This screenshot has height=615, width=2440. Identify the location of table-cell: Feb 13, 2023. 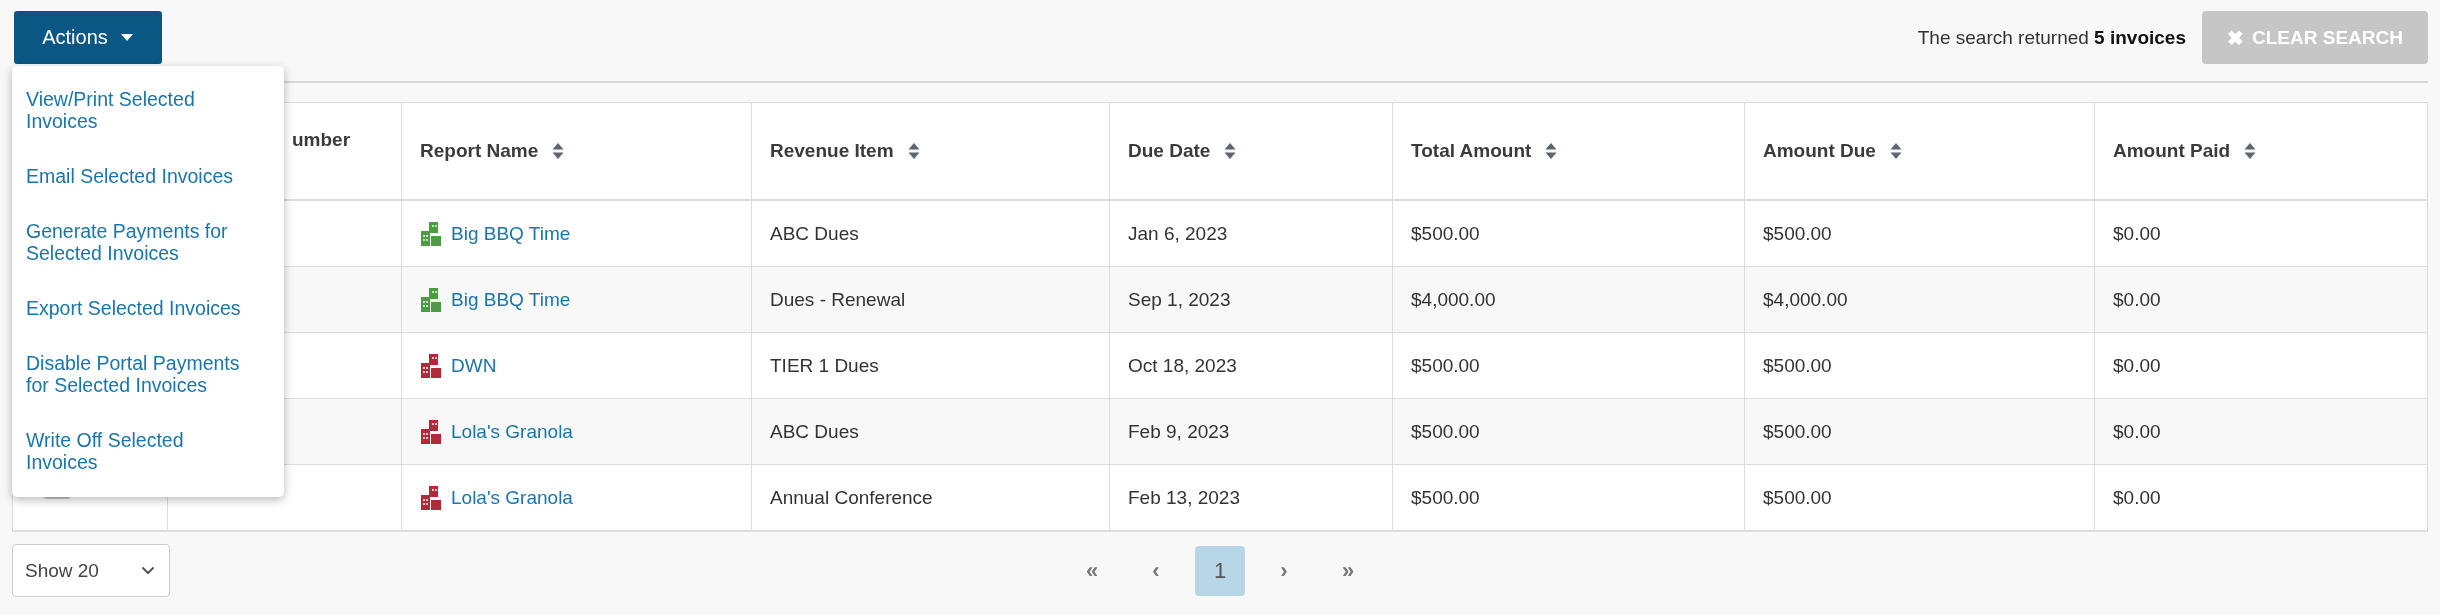
(1251, 497).